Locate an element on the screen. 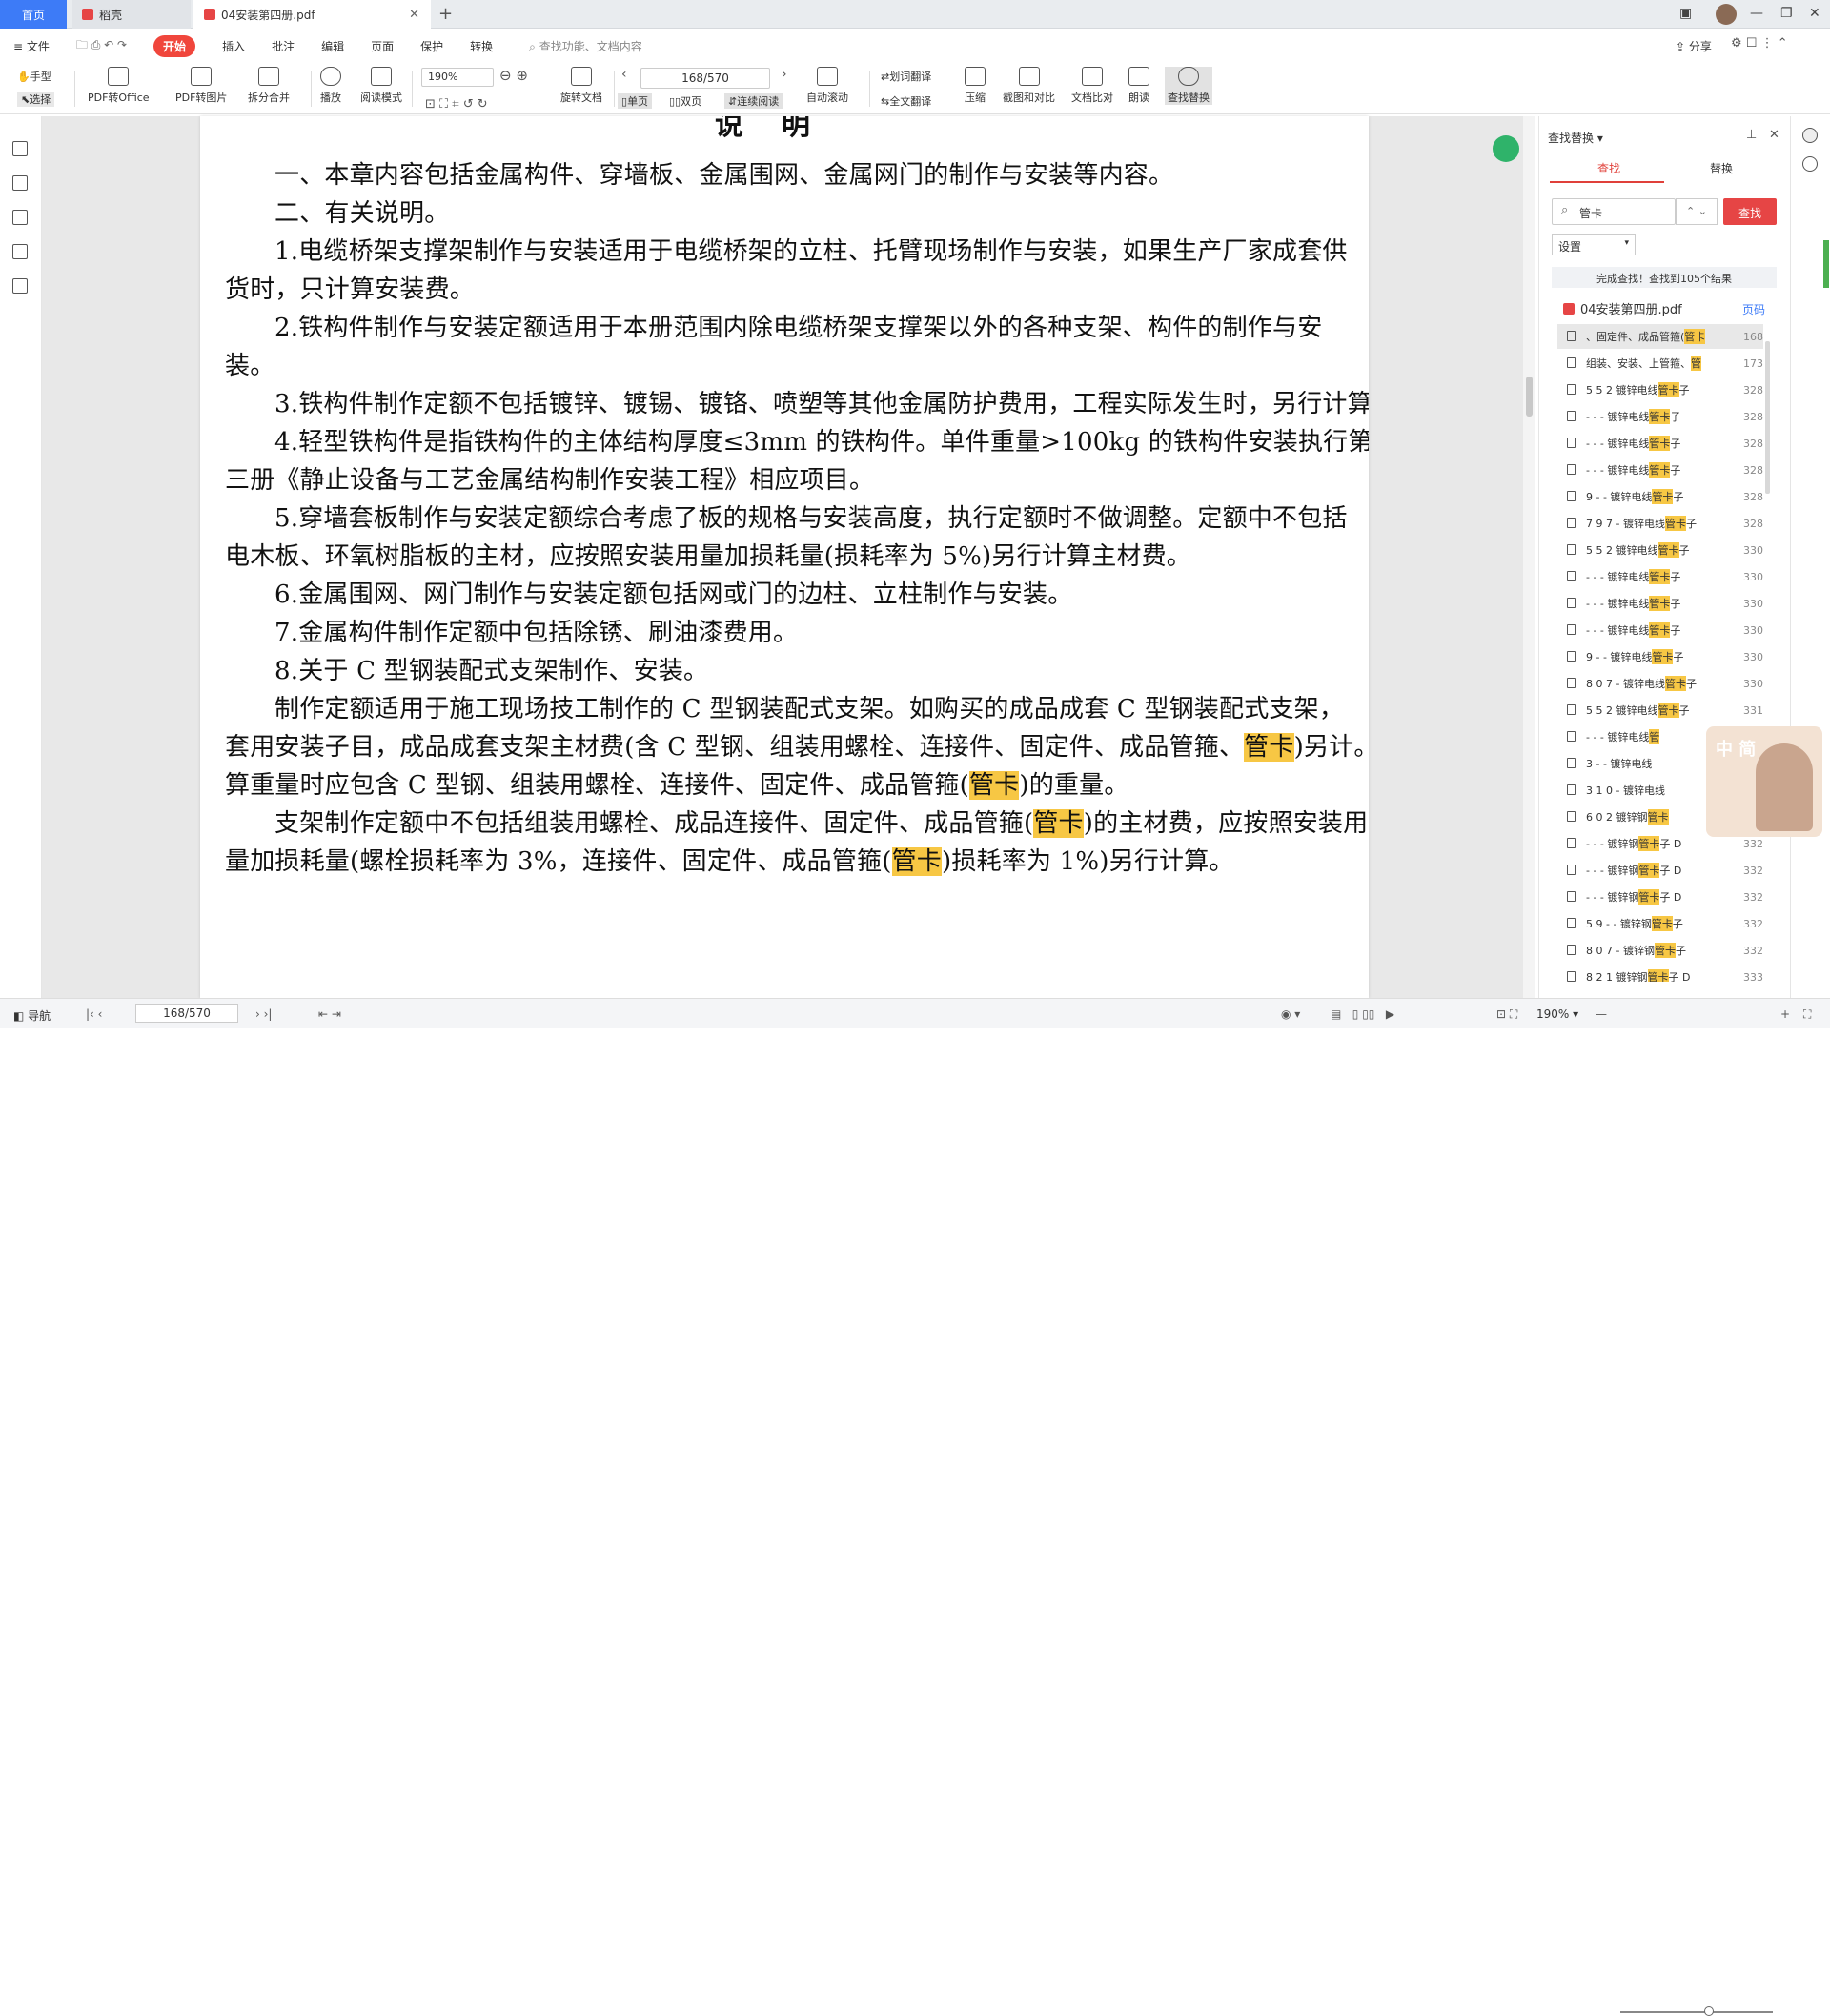 The image size is (1830, 2016). window-layout-icon: ▣ is located at coordinates (1686, 13).